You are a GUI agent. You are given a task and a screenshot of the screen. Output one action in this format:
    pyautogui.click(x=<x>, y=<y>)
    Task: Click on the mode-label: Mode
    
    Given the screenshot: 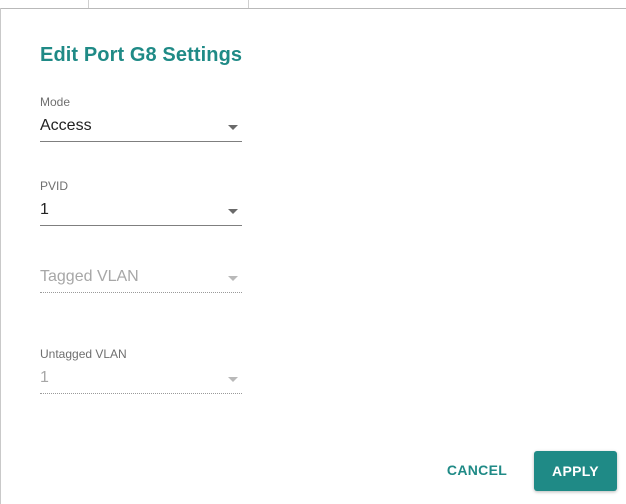 What is the action you would take?
    pyautogui.click(x=55, y=102)
    